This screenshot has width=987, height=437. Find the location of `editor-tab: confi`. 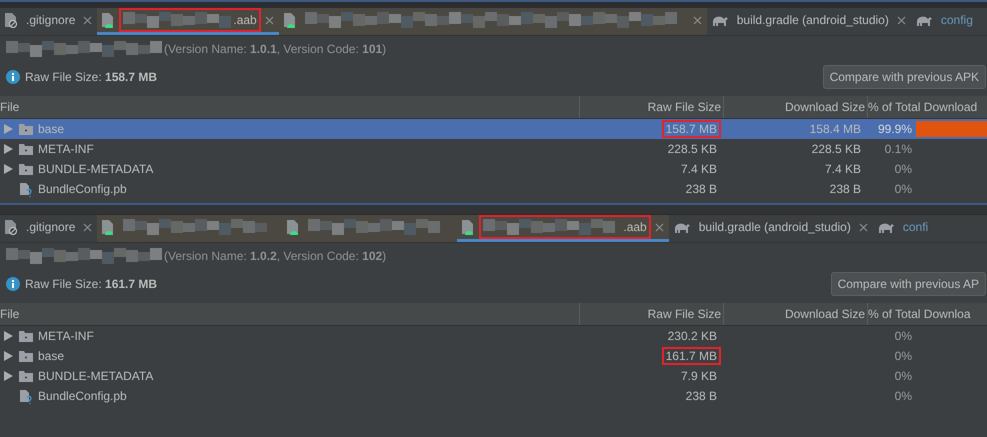

editor-tab: confi is located at coordinates (905, 228).